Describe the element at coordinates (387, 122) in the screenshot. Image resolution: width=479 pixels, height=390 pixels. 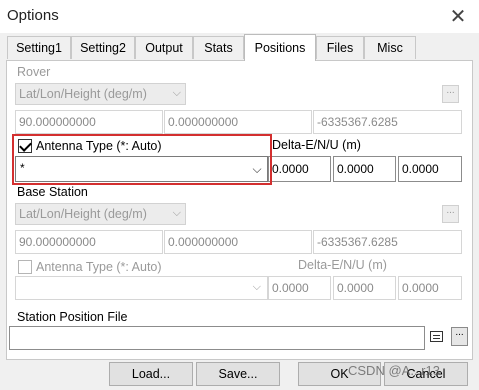
I see `rover-height-field: -6335367.6285` at that location.